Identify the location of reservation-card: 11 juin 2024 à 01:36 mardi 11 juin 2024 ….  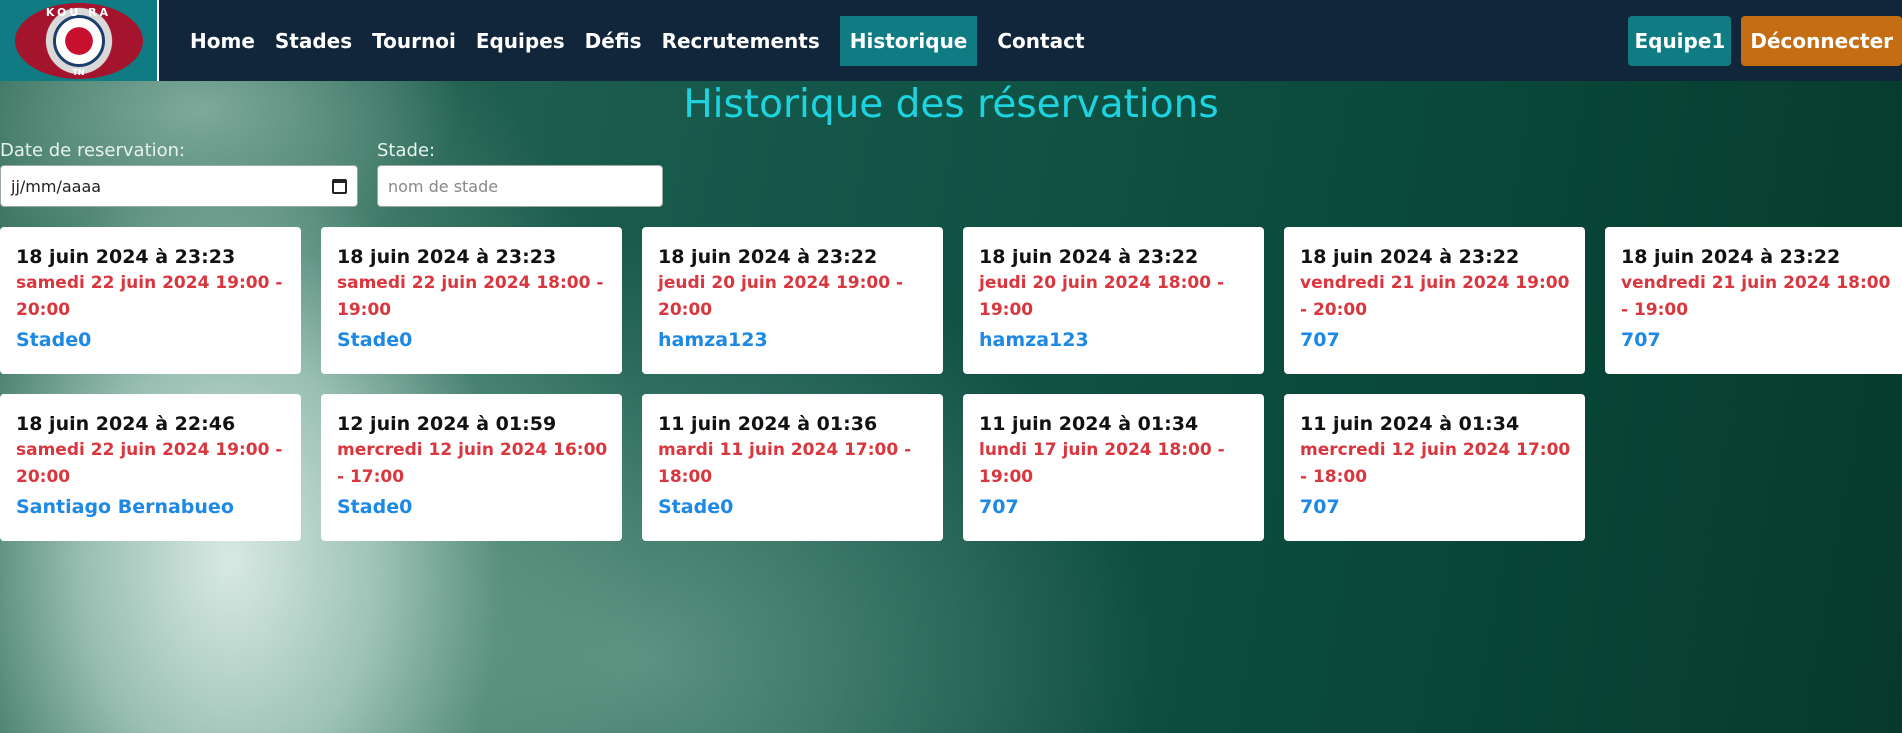
(792, 467).